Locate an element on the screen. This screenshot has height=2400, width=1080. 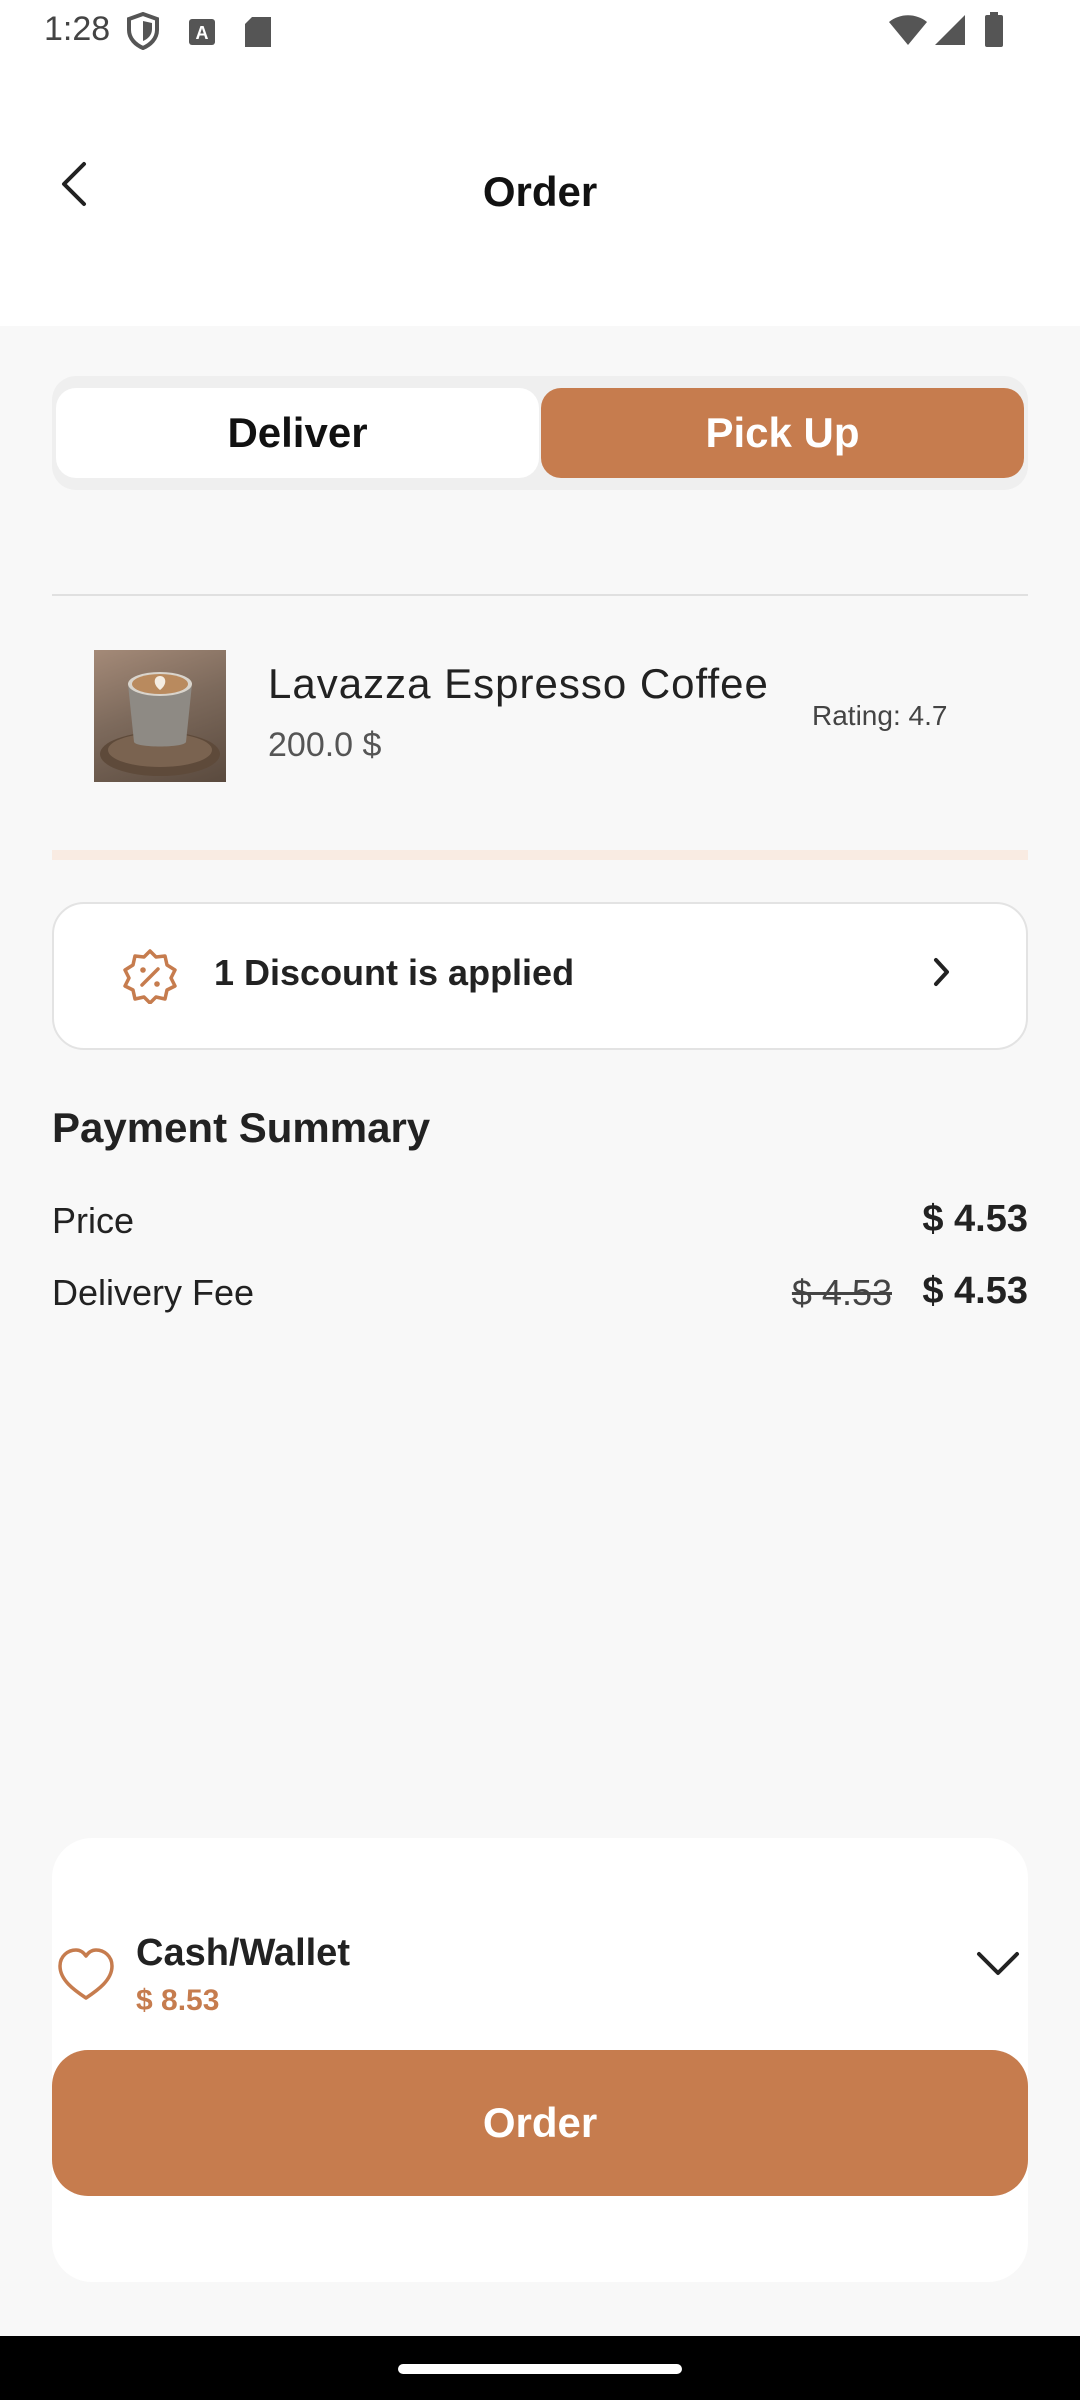
summary-row-delivery-fee: Delivery Fee $ 4.53 $ 4.53 is located at coordinates (540, 1296).